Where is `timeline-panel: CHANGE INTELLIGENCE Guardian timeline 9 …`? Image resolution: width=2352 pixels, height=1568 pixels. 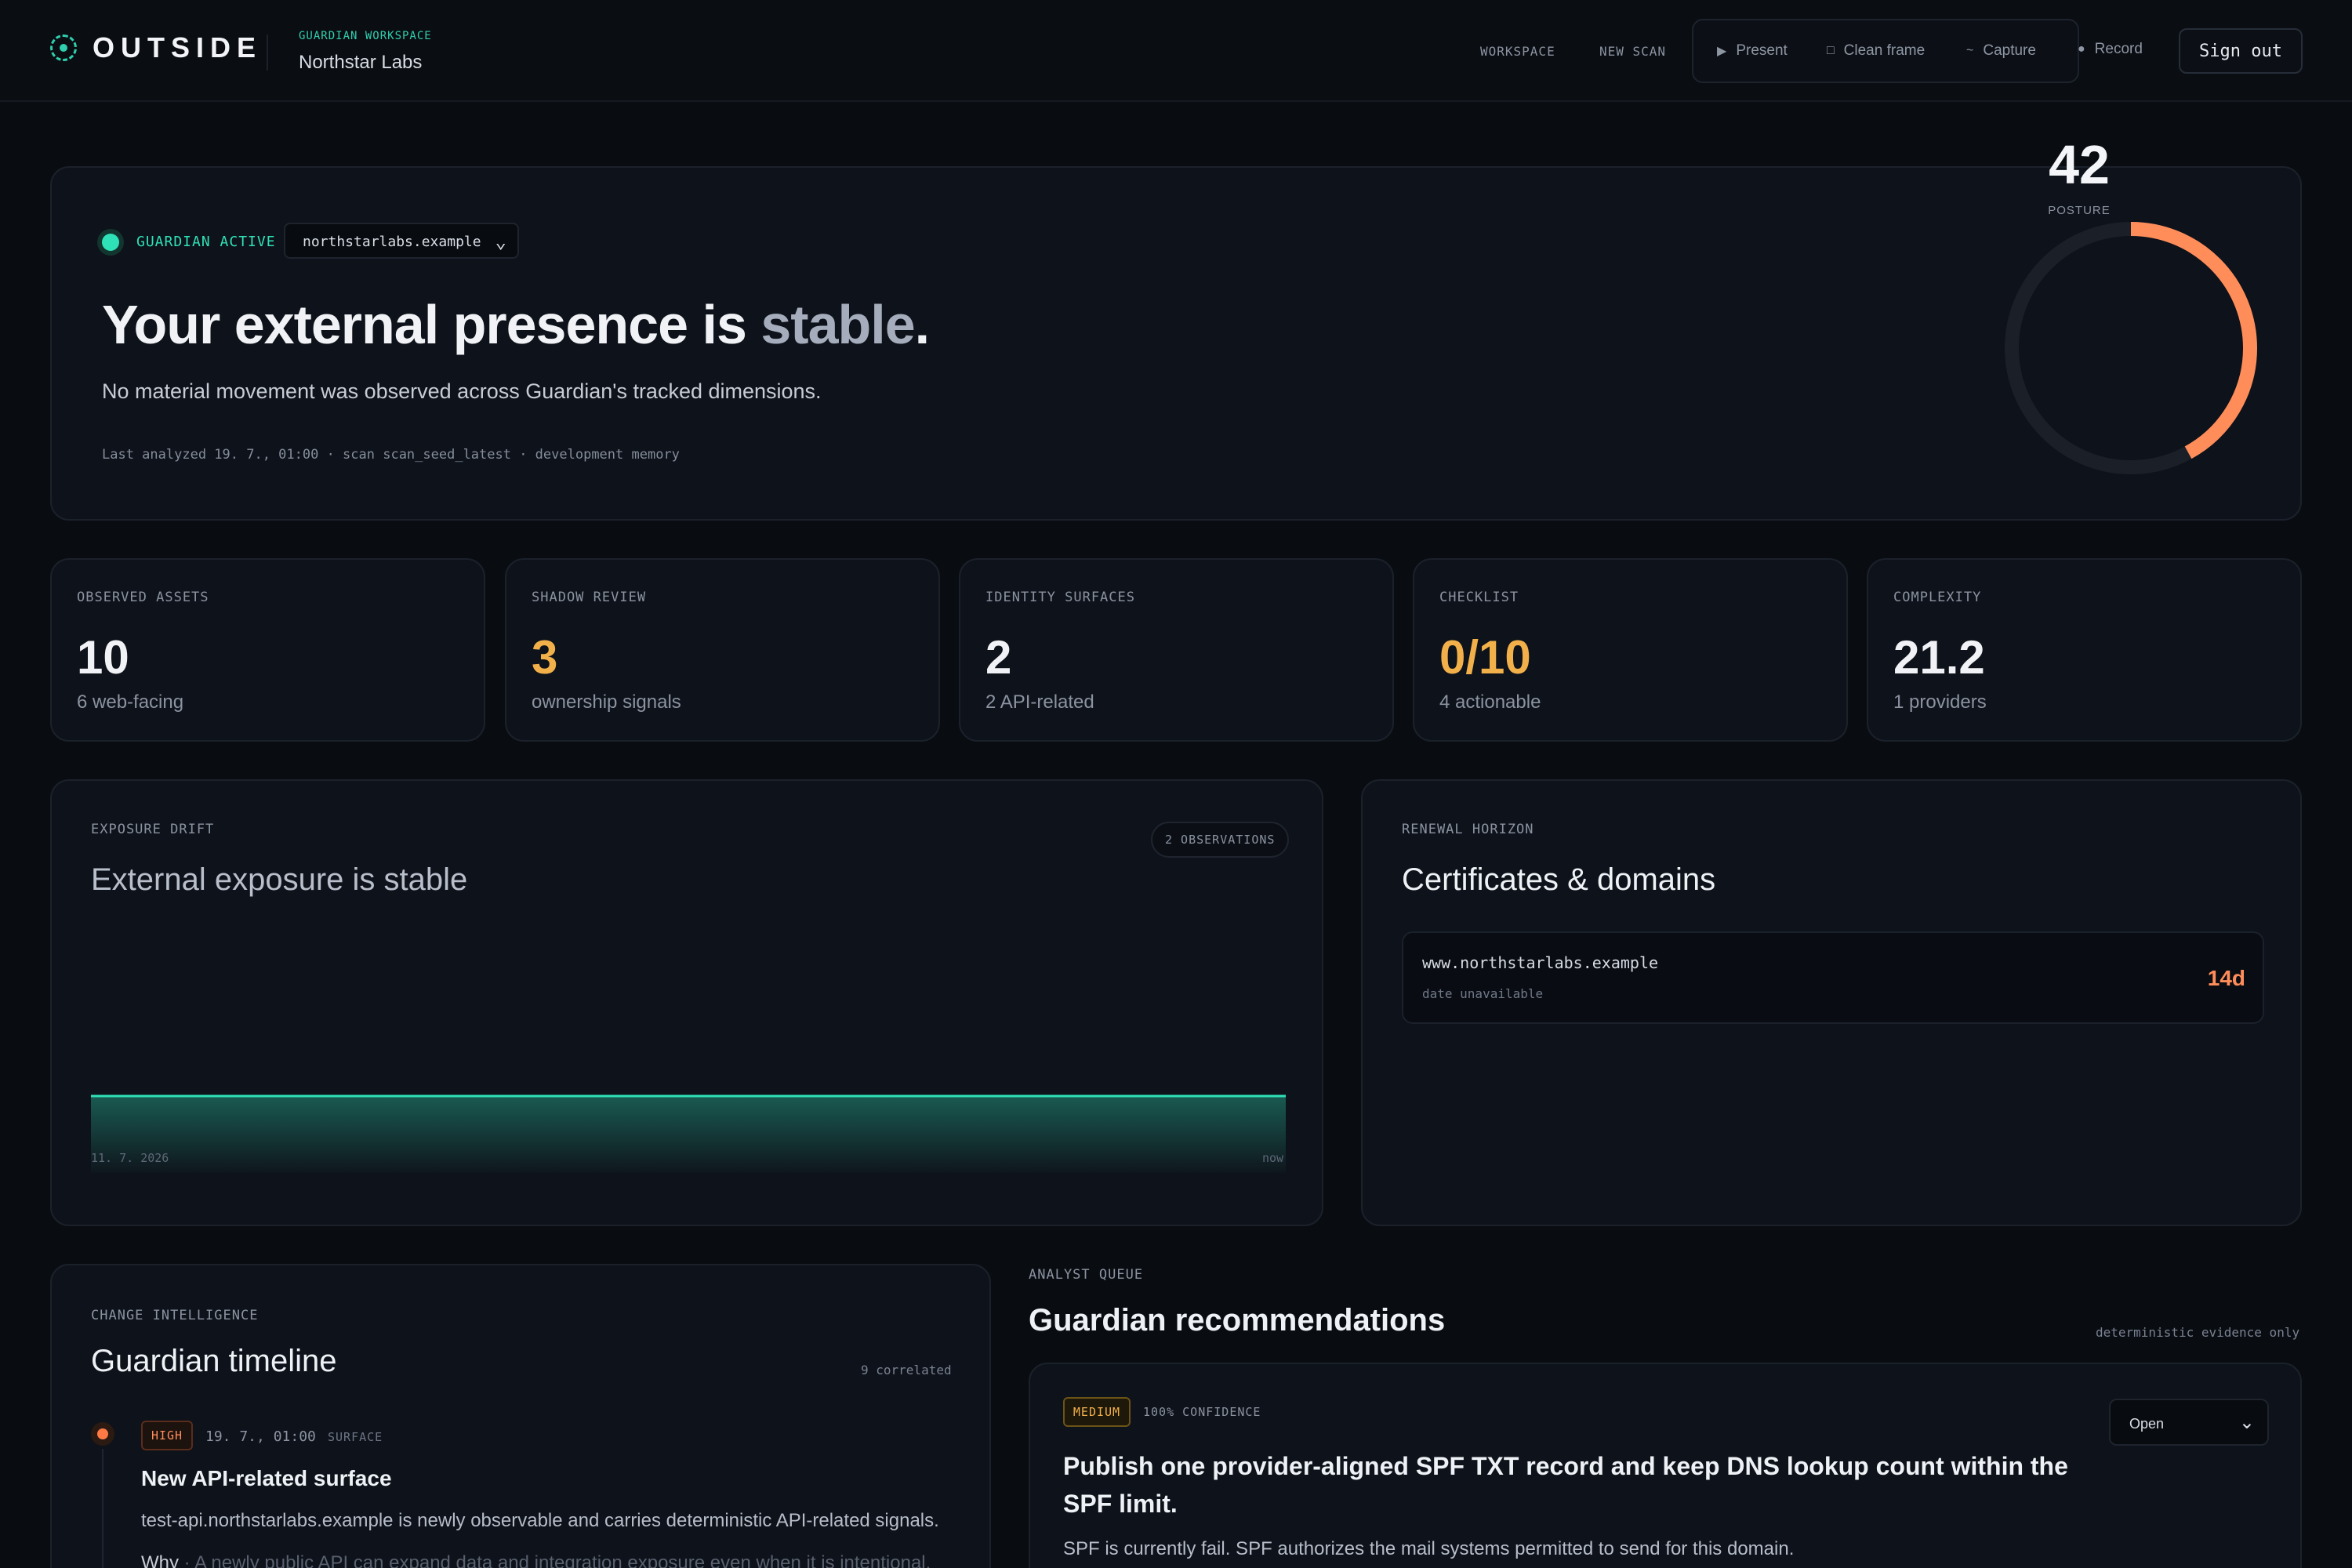
timeline-panel: CHANGE INTELLIGENCE Guardian timeline 9 … is located at coordinates (520, 1416).